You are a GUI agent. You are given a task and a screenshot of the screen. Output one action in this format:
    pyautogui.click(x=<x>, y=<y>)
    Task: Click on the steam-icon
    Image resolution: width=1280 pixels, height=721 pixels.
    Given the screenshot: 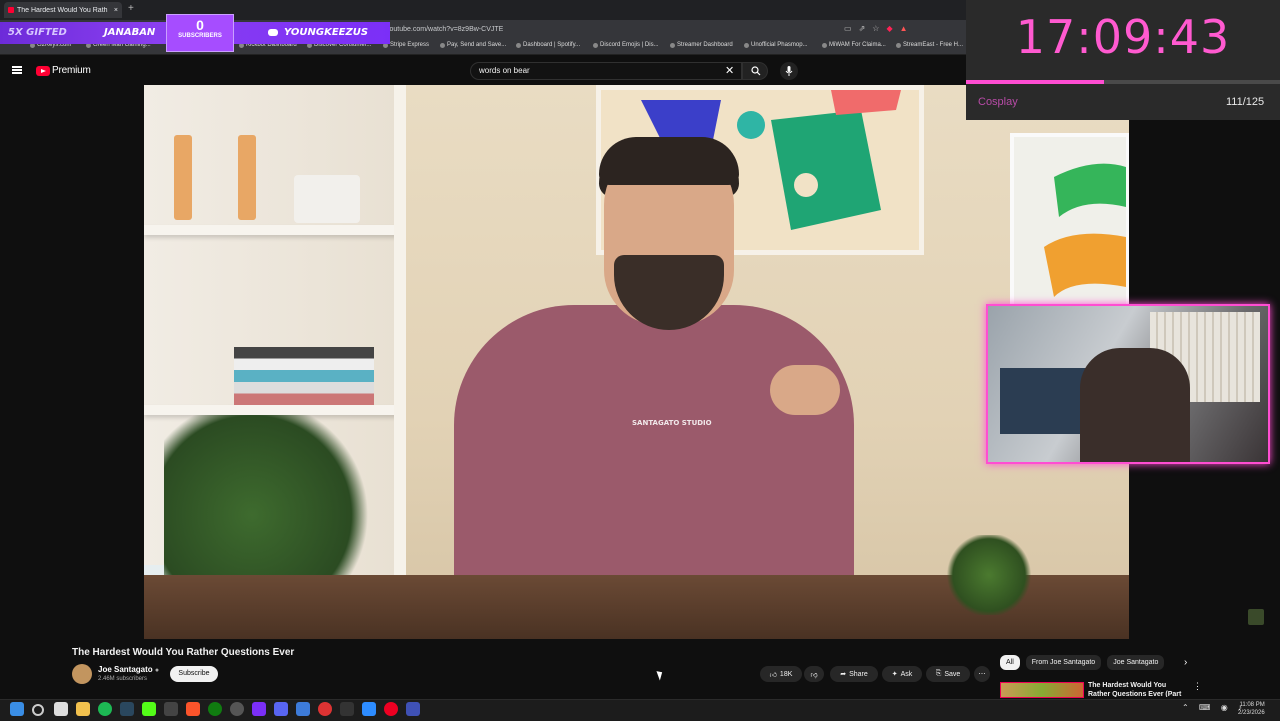 What is the action you would take?
    pyautogui.click(x=127, y=709)
    